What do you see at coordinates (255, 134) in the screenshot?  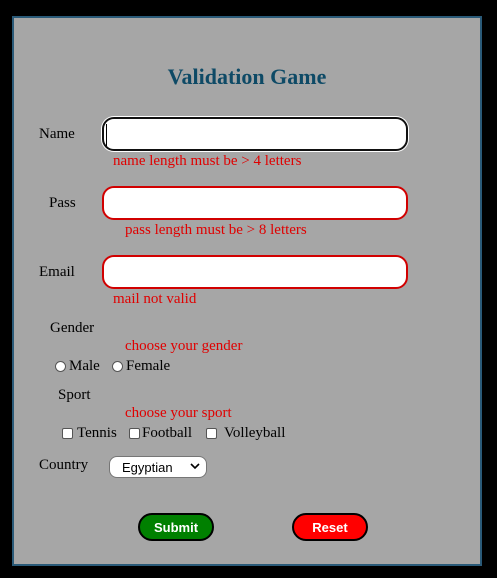 I see `name-input` at bounding box center [255, 134].